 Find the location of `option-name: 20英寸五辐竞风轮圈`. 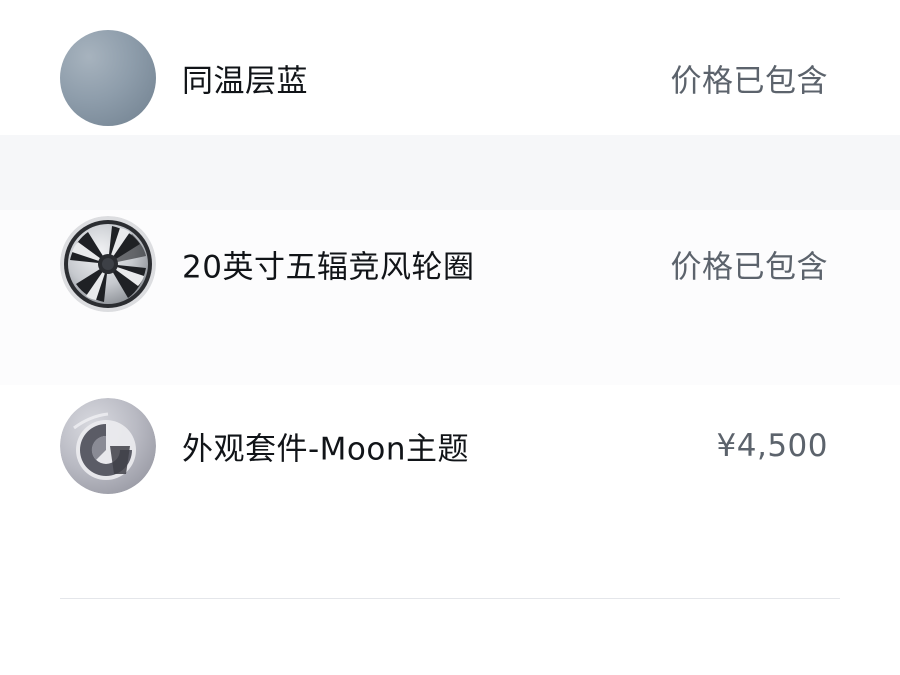

option-name: 20英寸五辐竞风轮圈 is located at coordinates (328, 267).